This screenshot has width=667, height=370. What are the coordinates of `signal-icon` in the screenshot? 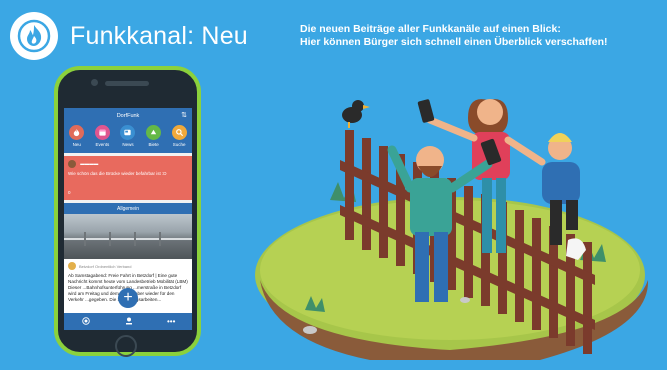 It's located at (86, 322).